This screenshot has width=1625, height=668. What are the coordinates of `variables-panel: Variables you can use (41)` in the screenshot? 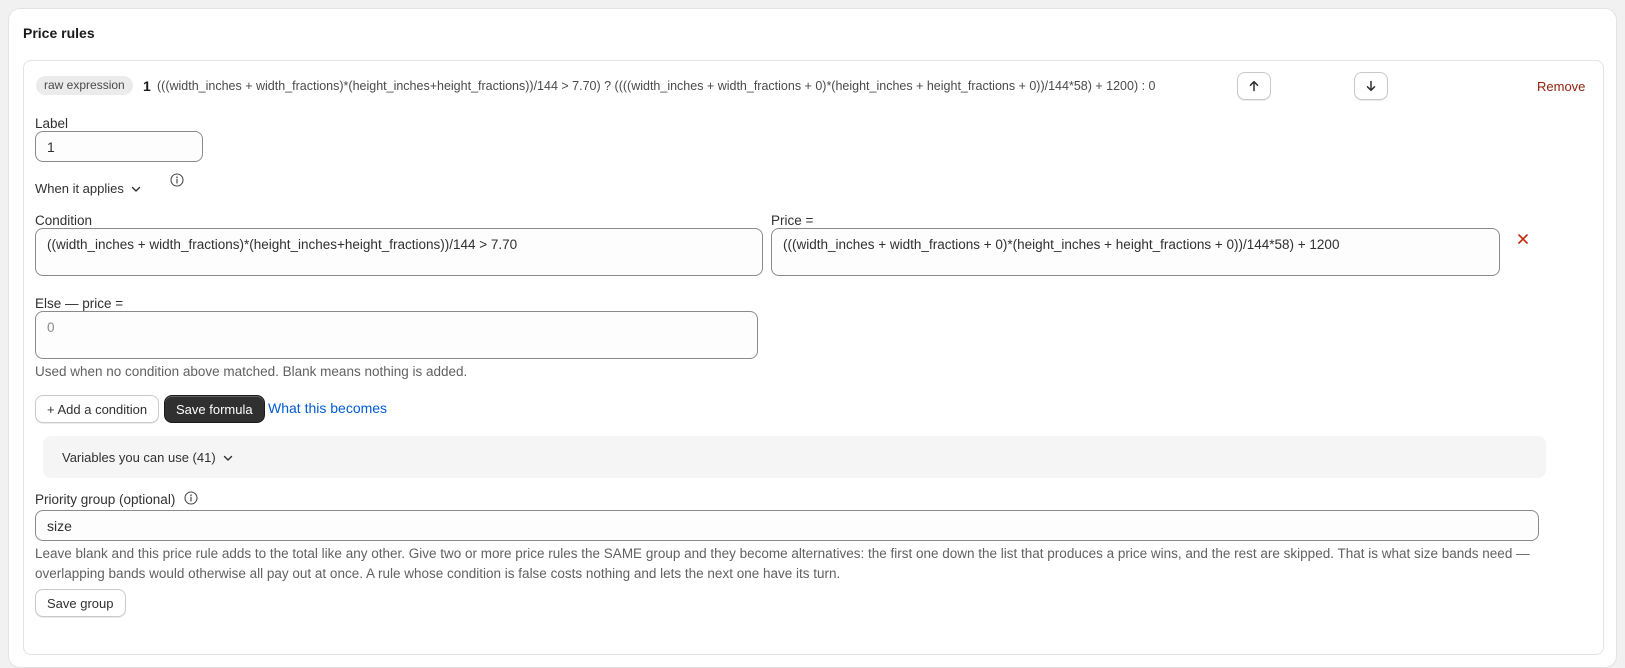 It's located at (794, 457).